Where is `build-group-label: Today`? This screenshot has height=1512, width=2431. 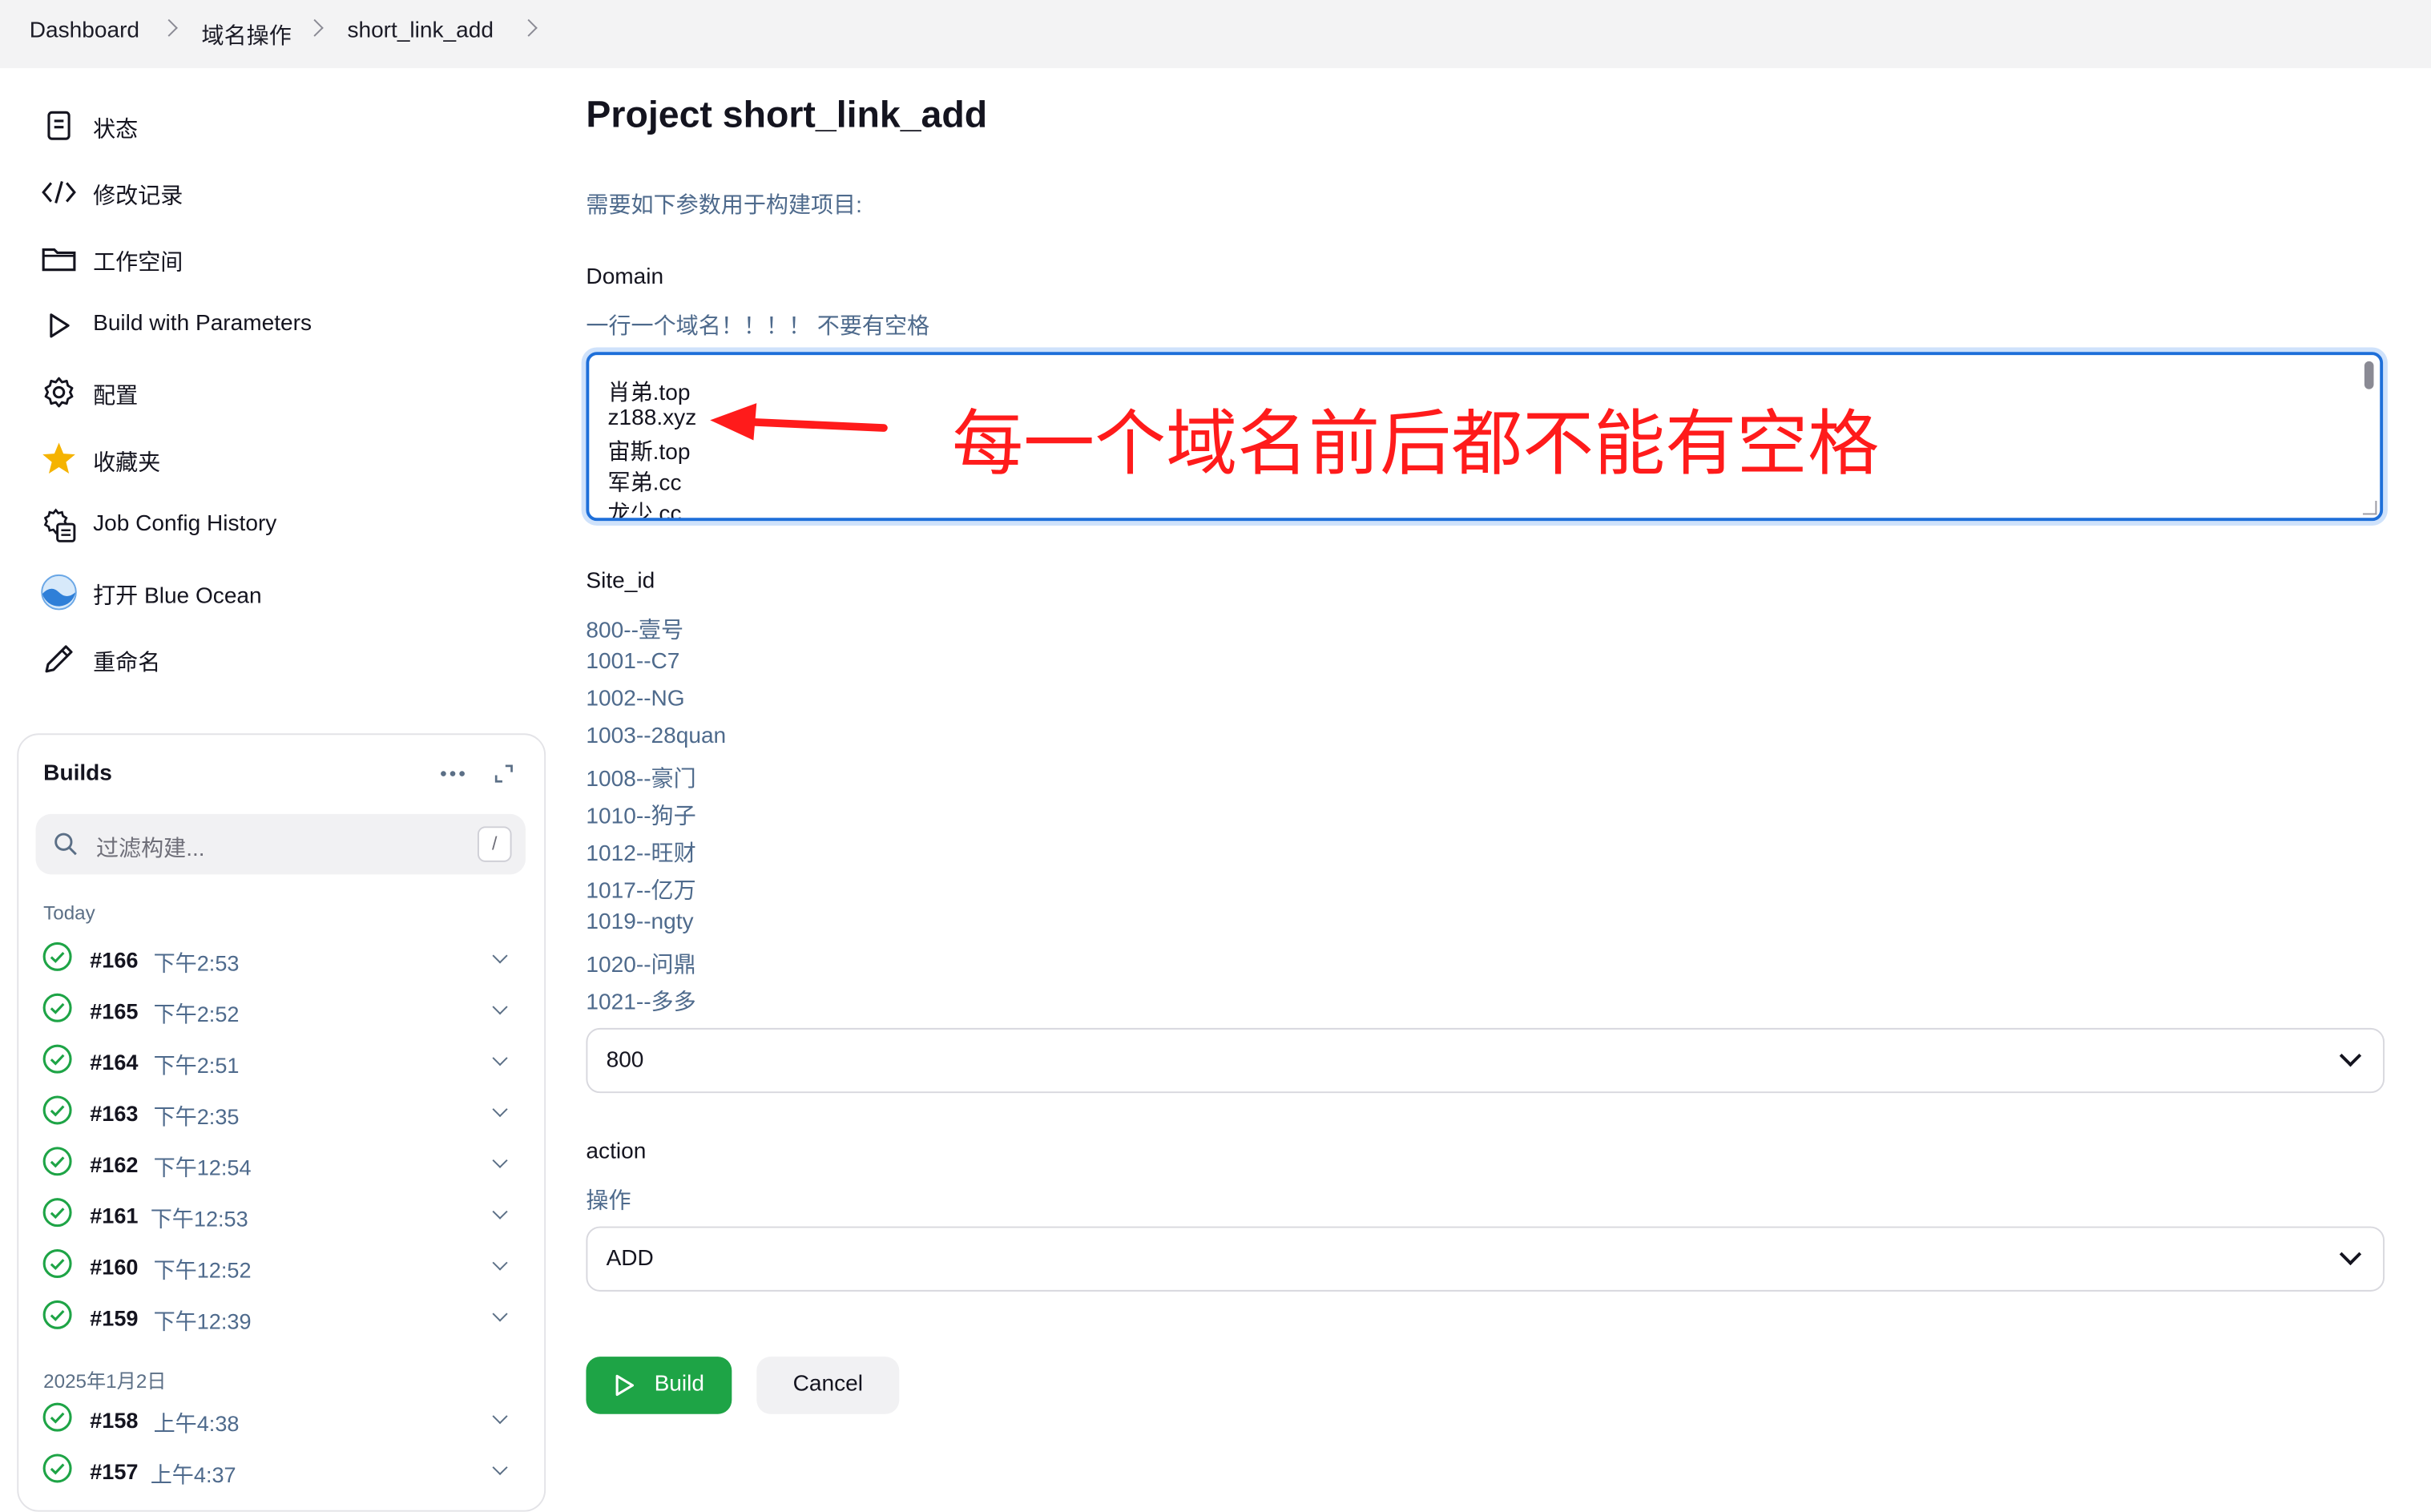
build-group-label: Today is located at coordinates (69, 913).